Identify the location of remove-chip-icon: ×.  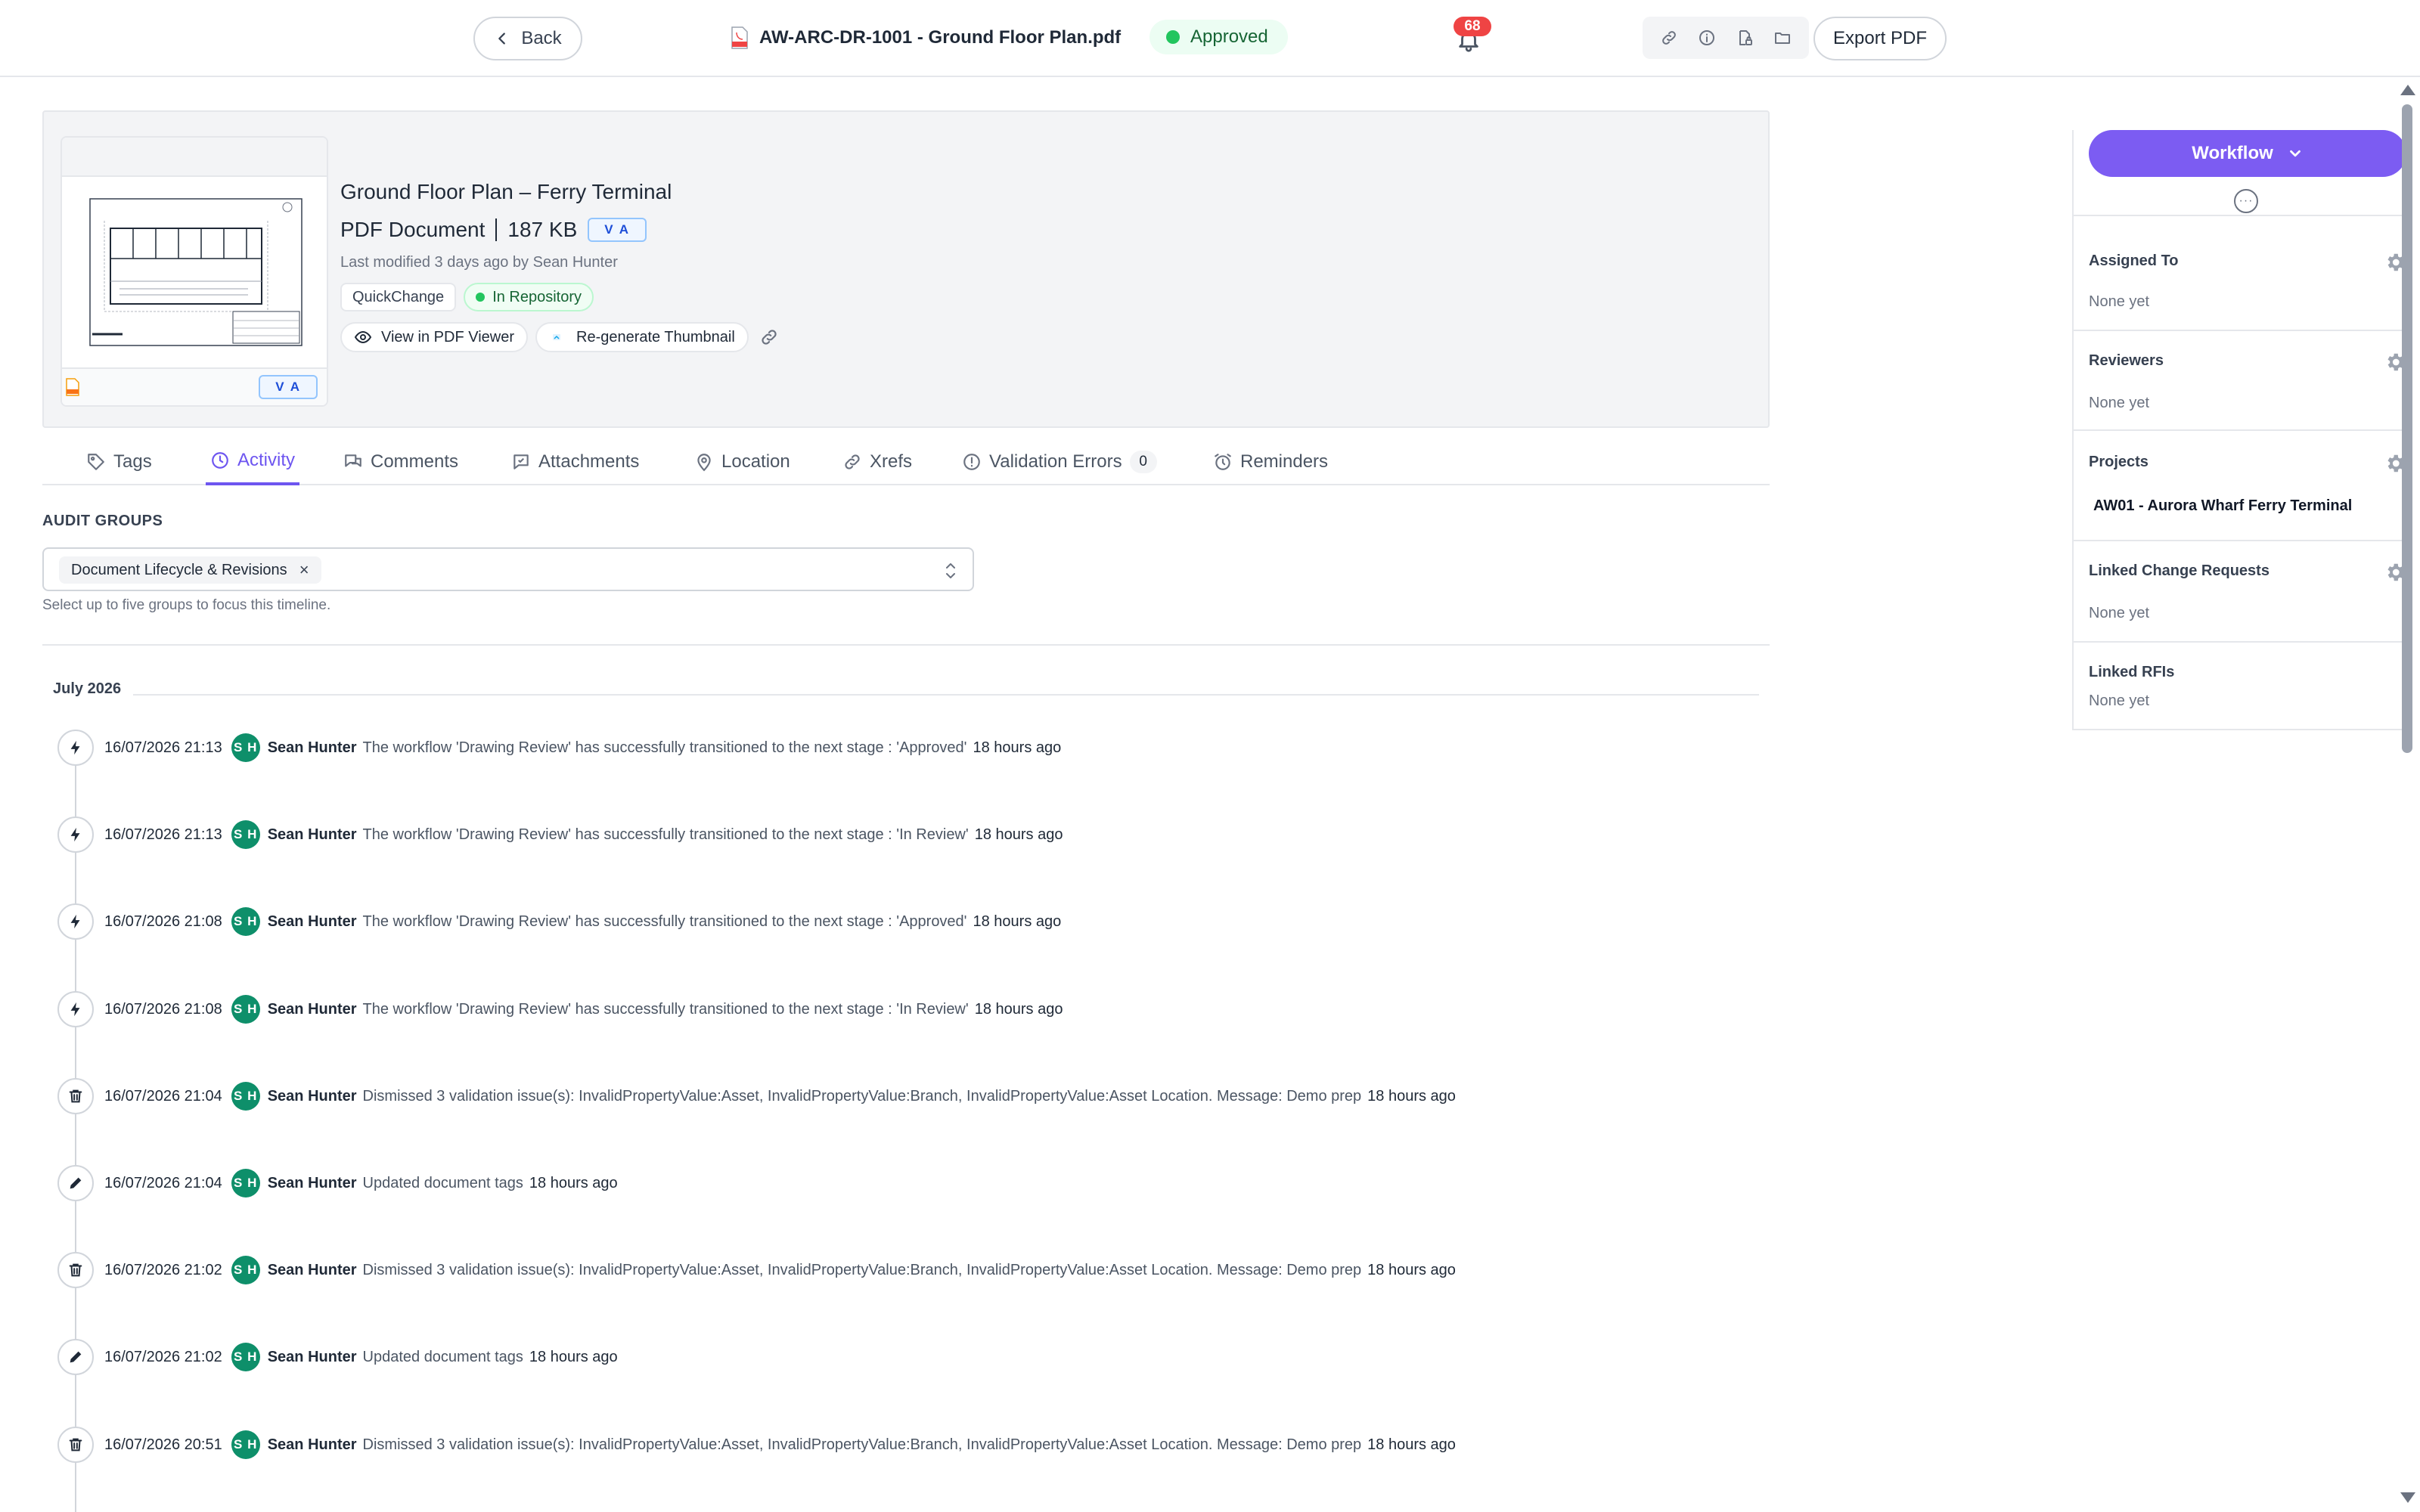
(304, 570).